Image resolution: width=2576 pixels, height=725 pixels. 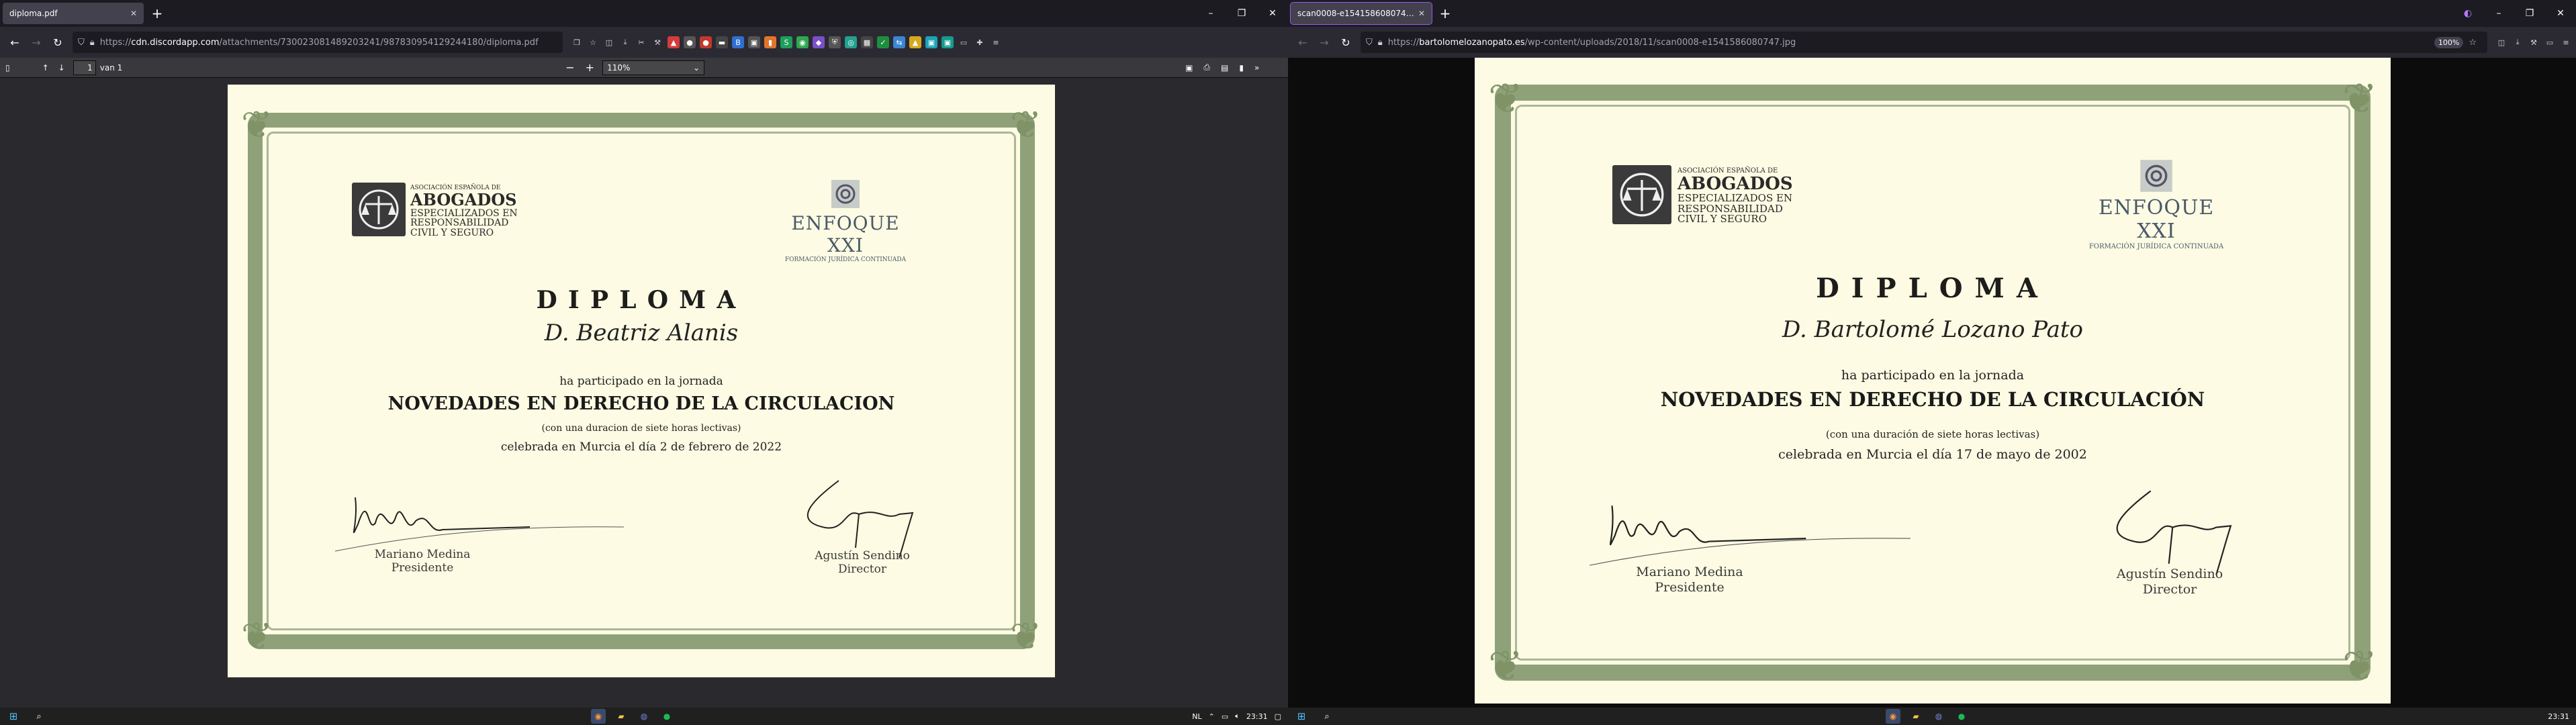 I want to click on screenshot-icon: ✂, so click(x=641, y=42).